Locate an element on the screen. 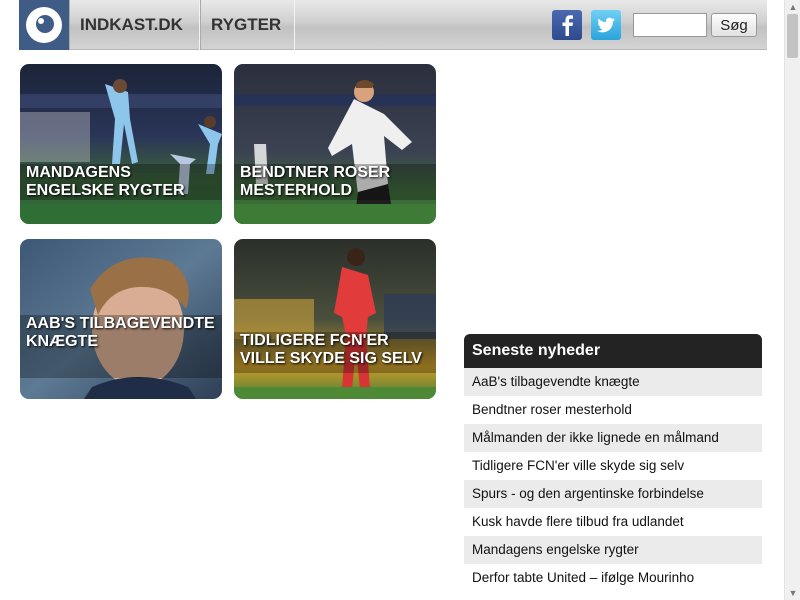  article-tile-bendtner: BENDTNER ROSER MESTERHOLD is located at coordinates (335, 144).